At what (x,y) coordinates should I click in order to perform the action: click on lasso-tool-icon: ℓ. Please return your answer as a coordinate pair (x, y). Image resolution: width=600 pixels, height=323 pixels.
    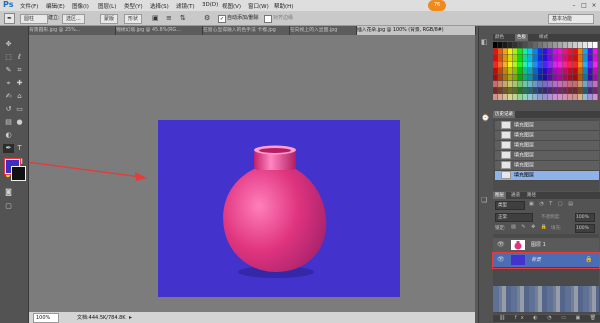
    Looking at the image, I should click on (19, 57).